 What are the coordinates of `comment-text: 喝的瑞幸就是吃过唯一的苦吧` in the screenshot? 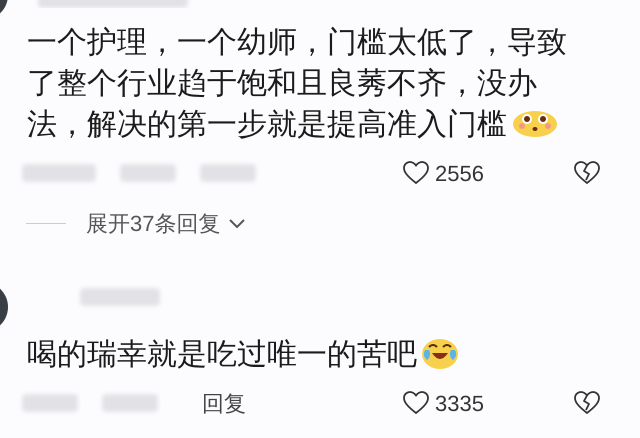 It's located at (307, 354).